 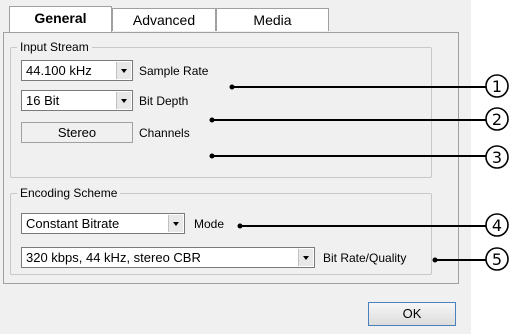 I want to click on callout-number: 1, so click(x=497, y=86).